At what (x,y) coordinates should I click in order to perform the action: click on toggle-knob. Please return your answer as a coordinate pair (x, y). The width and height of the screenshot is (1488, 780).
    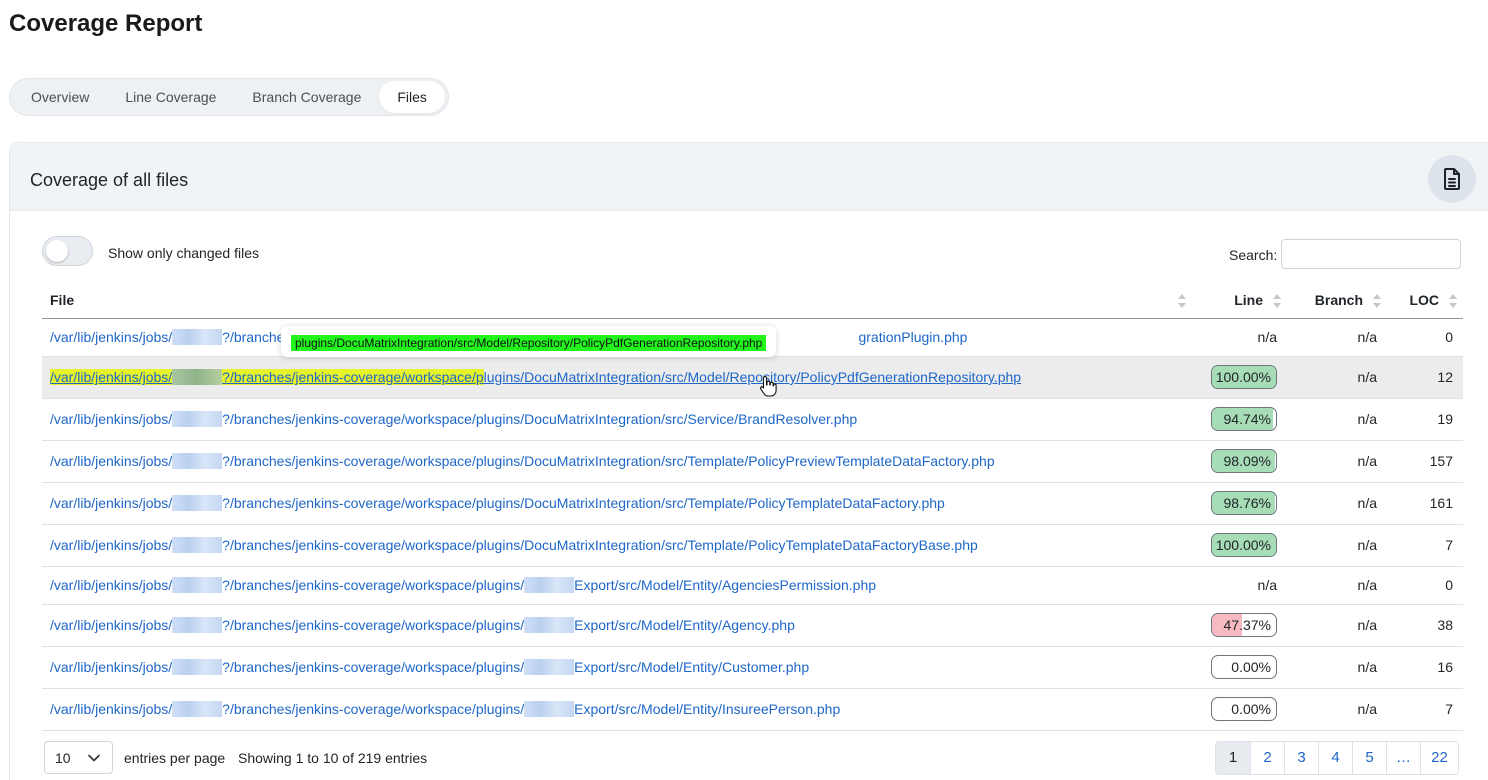
    Looking at the image, I should click on (57, 251).